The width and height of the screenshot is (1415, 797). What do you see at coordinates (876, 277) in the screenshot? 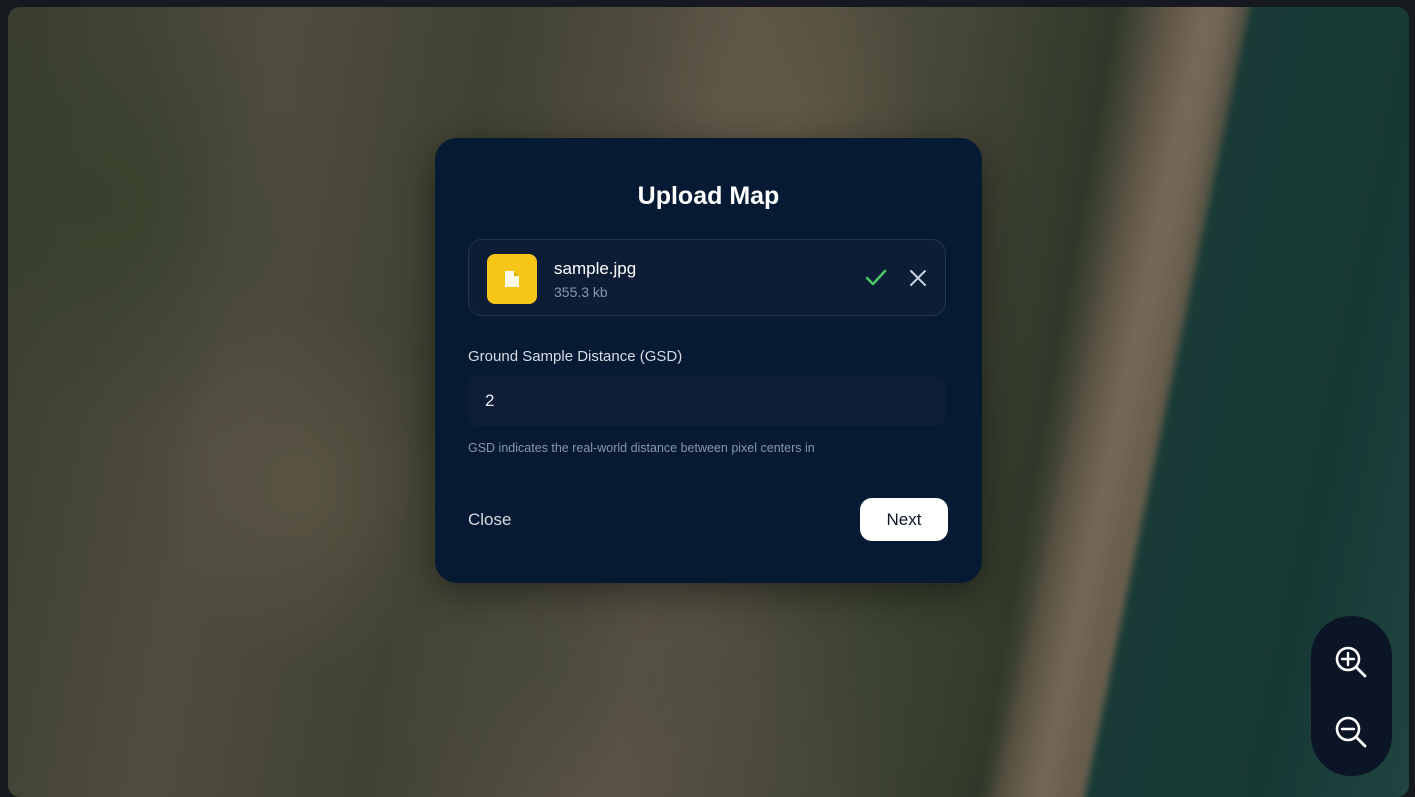
I see `check-icon` at bounding box center [876, 277].